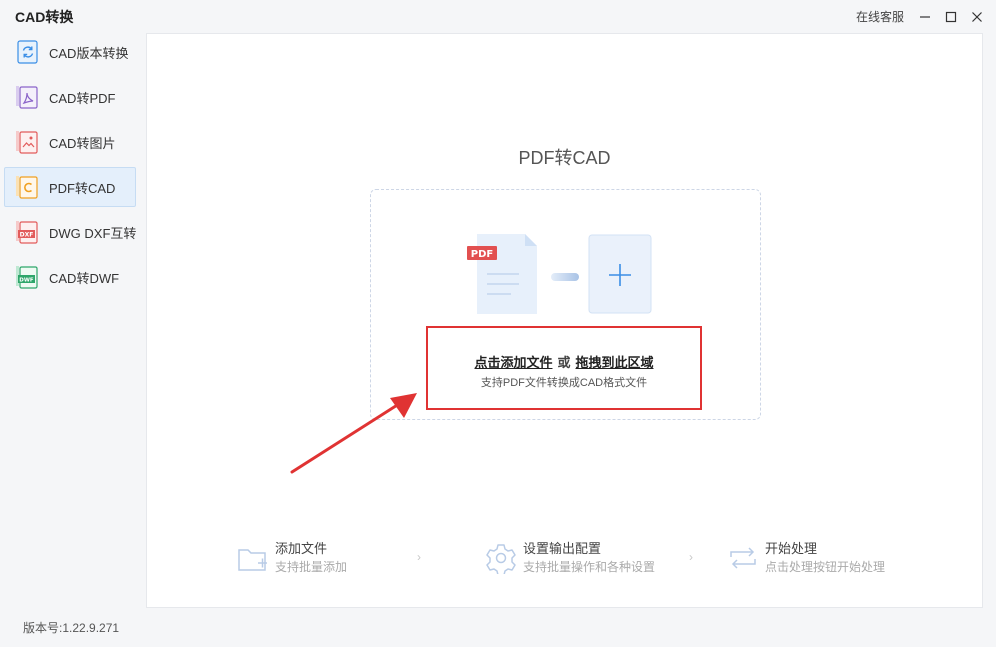 The height and width of the screenshot is (647, 996). What do you see at coordinates (513, 362) in the screenshot?
I see `click-add-file-link: 点击添加文件` at bounding box center [513, 362].